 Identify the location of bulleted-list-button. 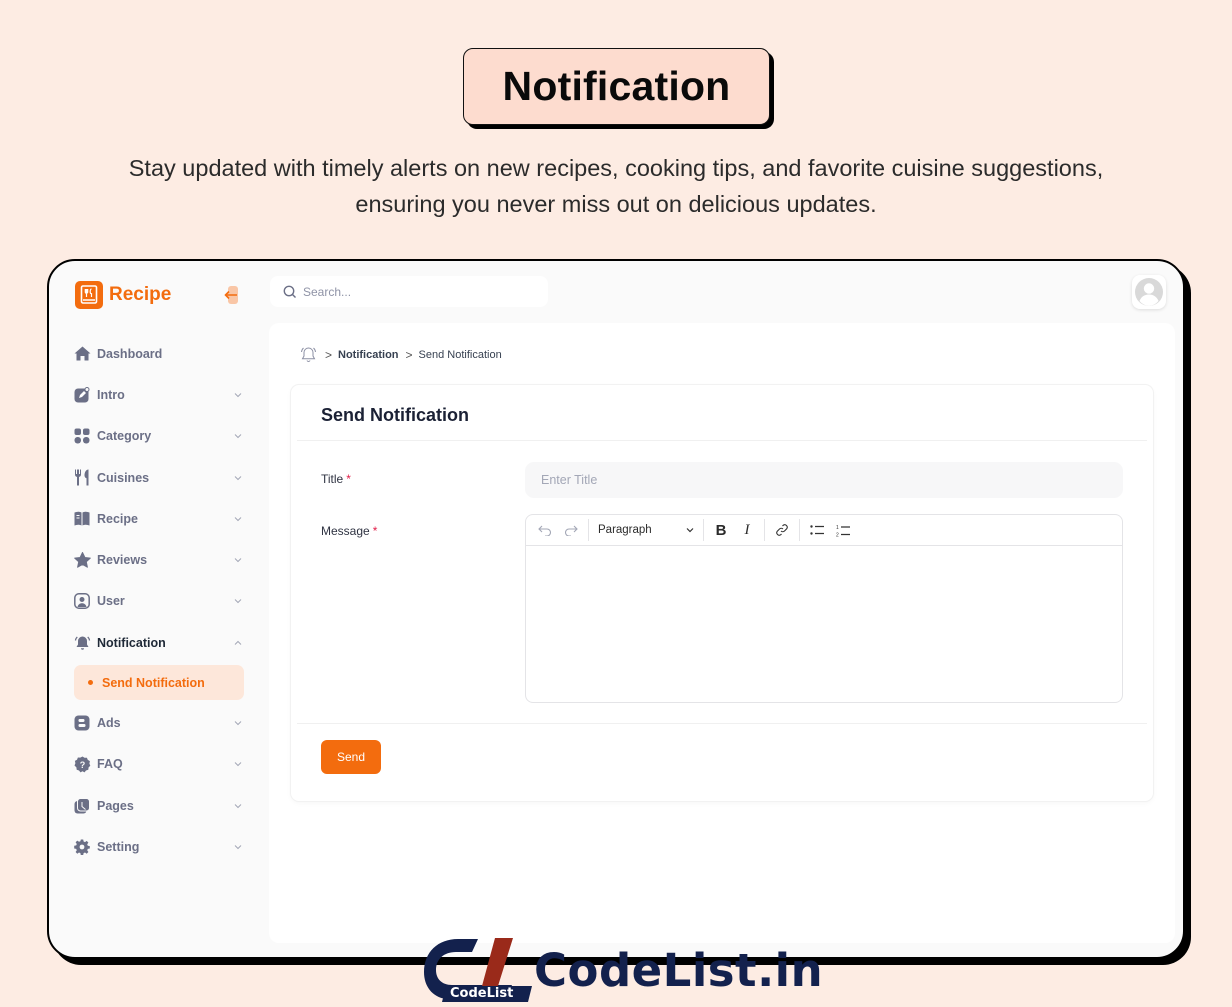
(817, 530).